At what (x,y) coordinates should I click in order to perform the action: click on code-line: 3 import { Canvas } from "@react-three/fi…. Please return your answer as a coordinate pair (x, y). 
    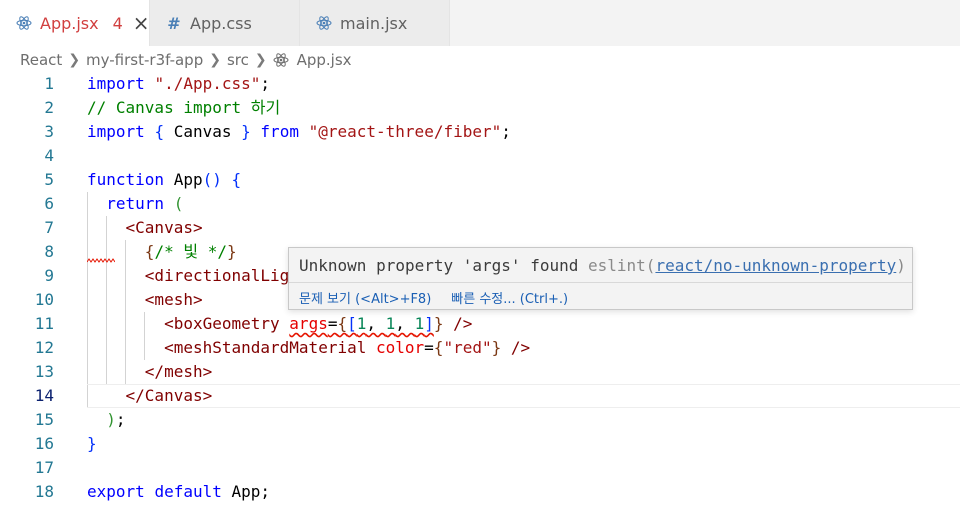
    Looking at the image, I should click on (480, 132).